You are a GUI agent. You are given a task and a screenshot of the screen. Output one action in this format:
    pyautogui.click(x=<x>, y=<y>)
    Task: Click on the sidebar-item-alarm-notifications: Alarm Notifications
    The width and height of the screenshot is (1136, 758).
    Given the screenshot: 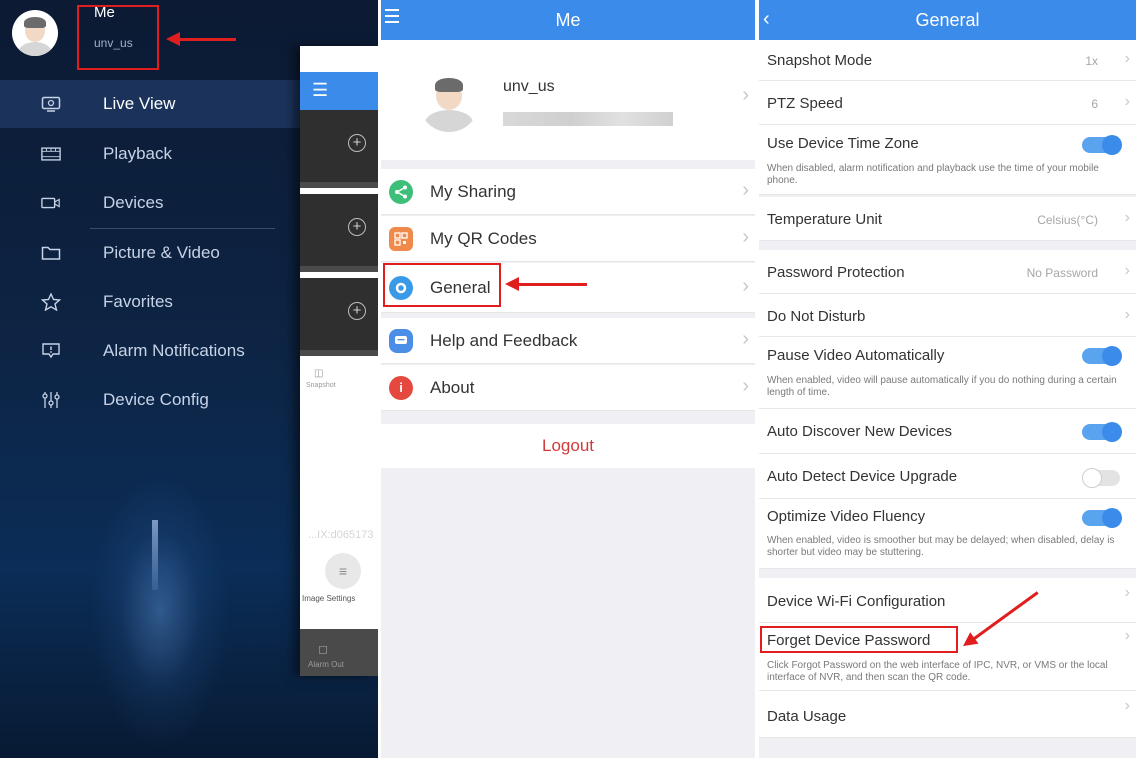 What is the action you would take?
    pyautogui.click(x=150, y=351)
    